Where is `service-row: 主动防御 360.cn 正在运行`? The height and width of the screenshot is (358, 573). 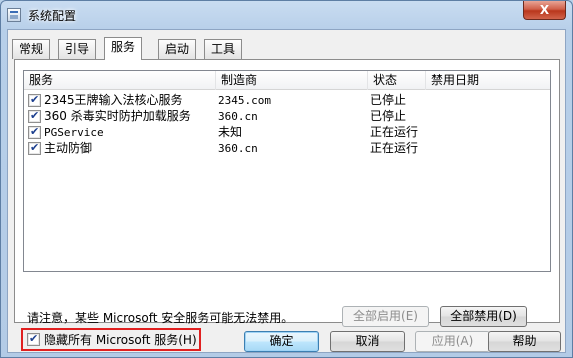 service-row: 主动防御 360.cn 正在运行 is located at coordinates (287, 149).